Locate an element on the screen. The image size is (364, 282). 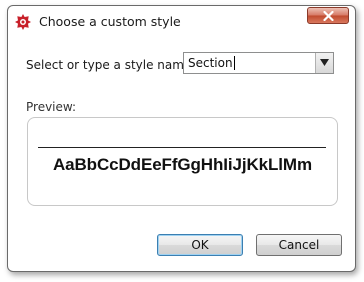
style-name-input: Section is located at coordinates (211, 63).